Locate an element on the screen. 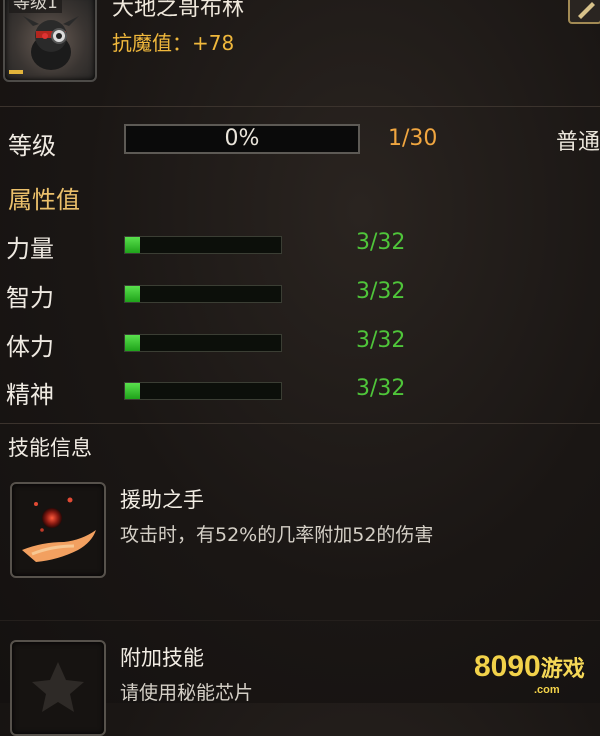 The height and width of the screenshot is (736, 600). skill-desc-1: 攻击时，有52%的几率附加52的伤害 is located at coordinates (277, 535).